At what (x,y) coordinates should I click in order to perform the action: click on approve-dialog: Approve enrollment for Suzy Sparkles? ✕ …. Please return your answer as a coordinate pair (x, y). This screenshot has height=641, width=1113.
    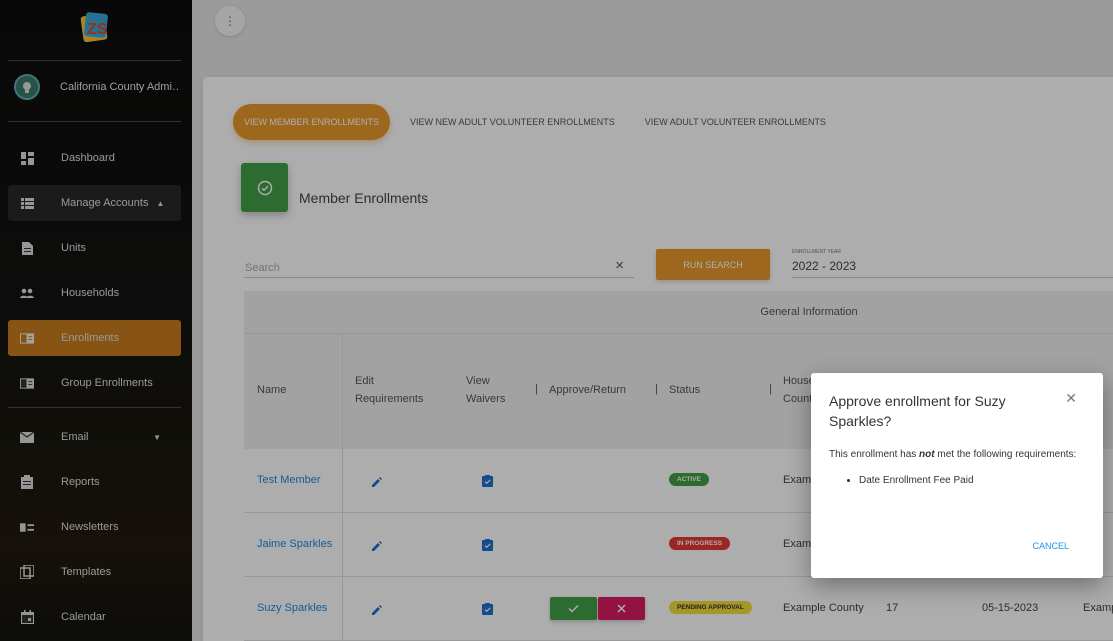
    Looking at the image, I should click on (957, 475).